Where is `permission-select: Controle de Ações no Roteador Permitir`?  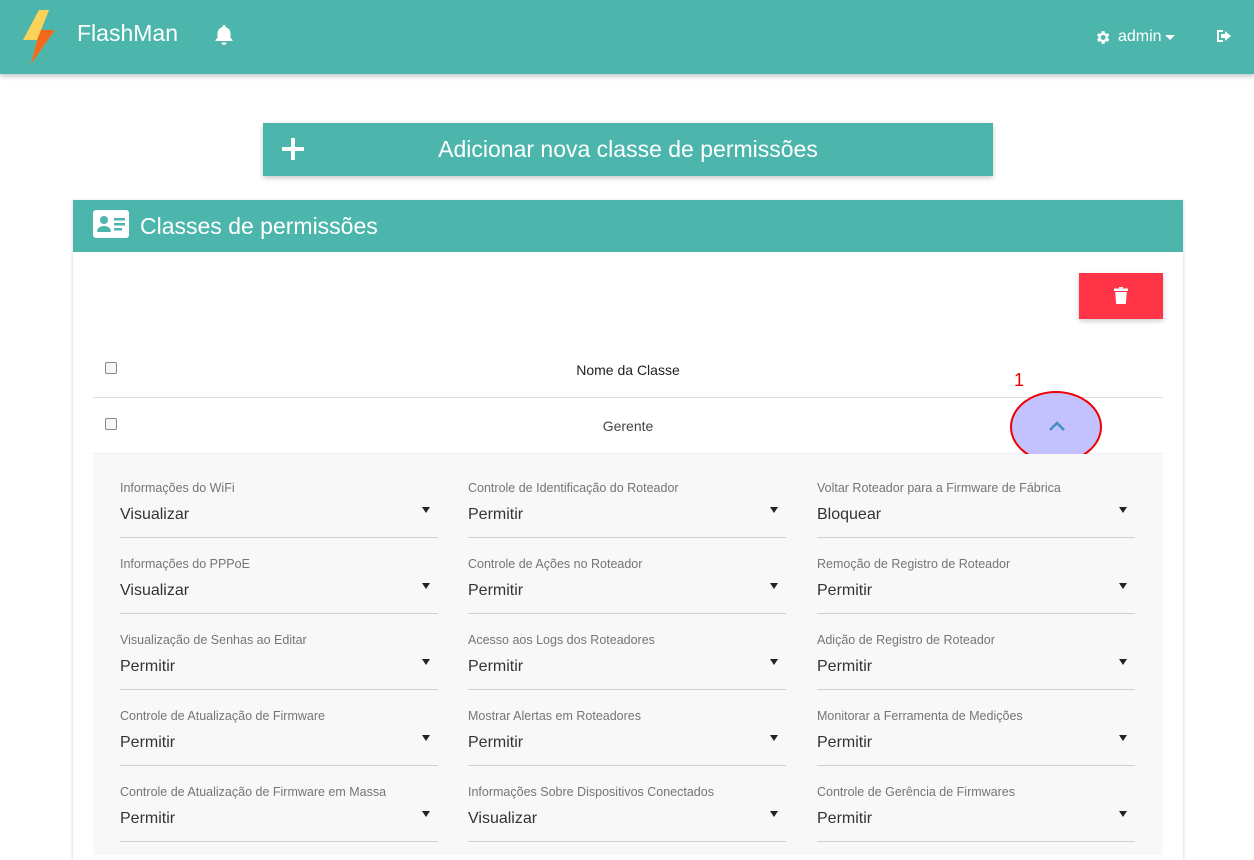
permission-select: Controle de Ações no Roteador Permitir is located at coordinates (627, 572).